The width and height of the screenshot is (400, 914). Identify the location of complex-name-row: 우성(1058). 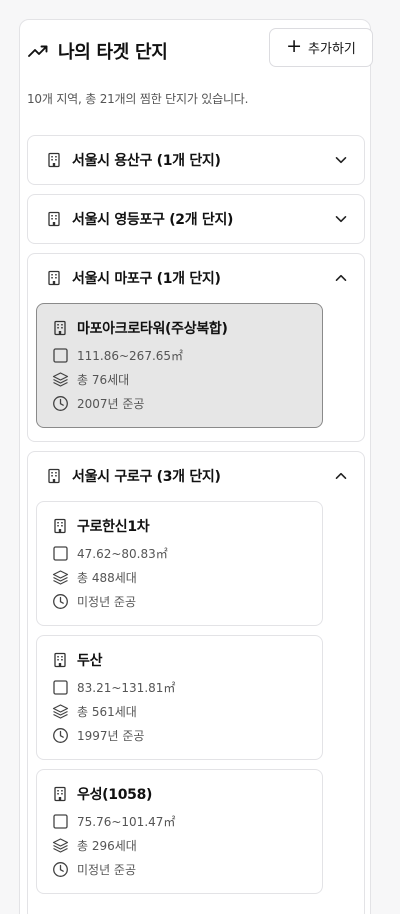
(102, 794).